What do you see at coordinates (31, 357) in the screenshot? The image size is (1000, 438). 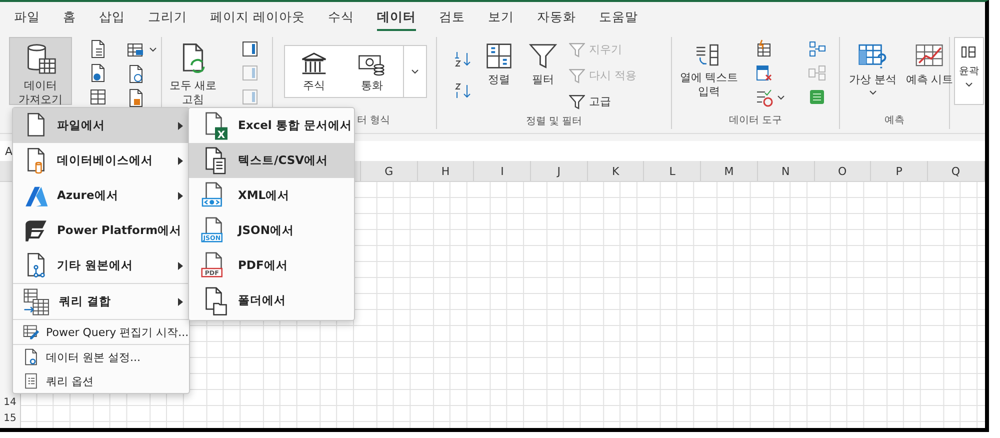 I see `document-gear-icon` at bounding box center [31, 357].